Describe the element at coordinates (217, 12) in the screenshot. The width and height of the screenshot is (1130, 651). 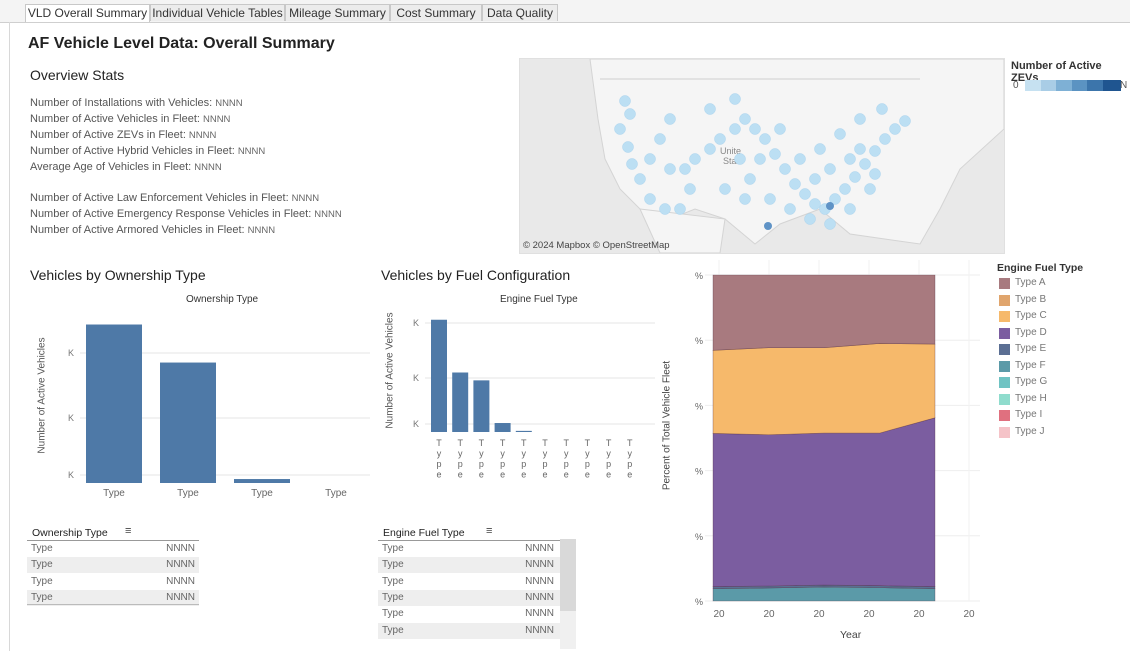
I see `tab-individual-vehicle-tables: Individual Vehicle Tables` at that location.